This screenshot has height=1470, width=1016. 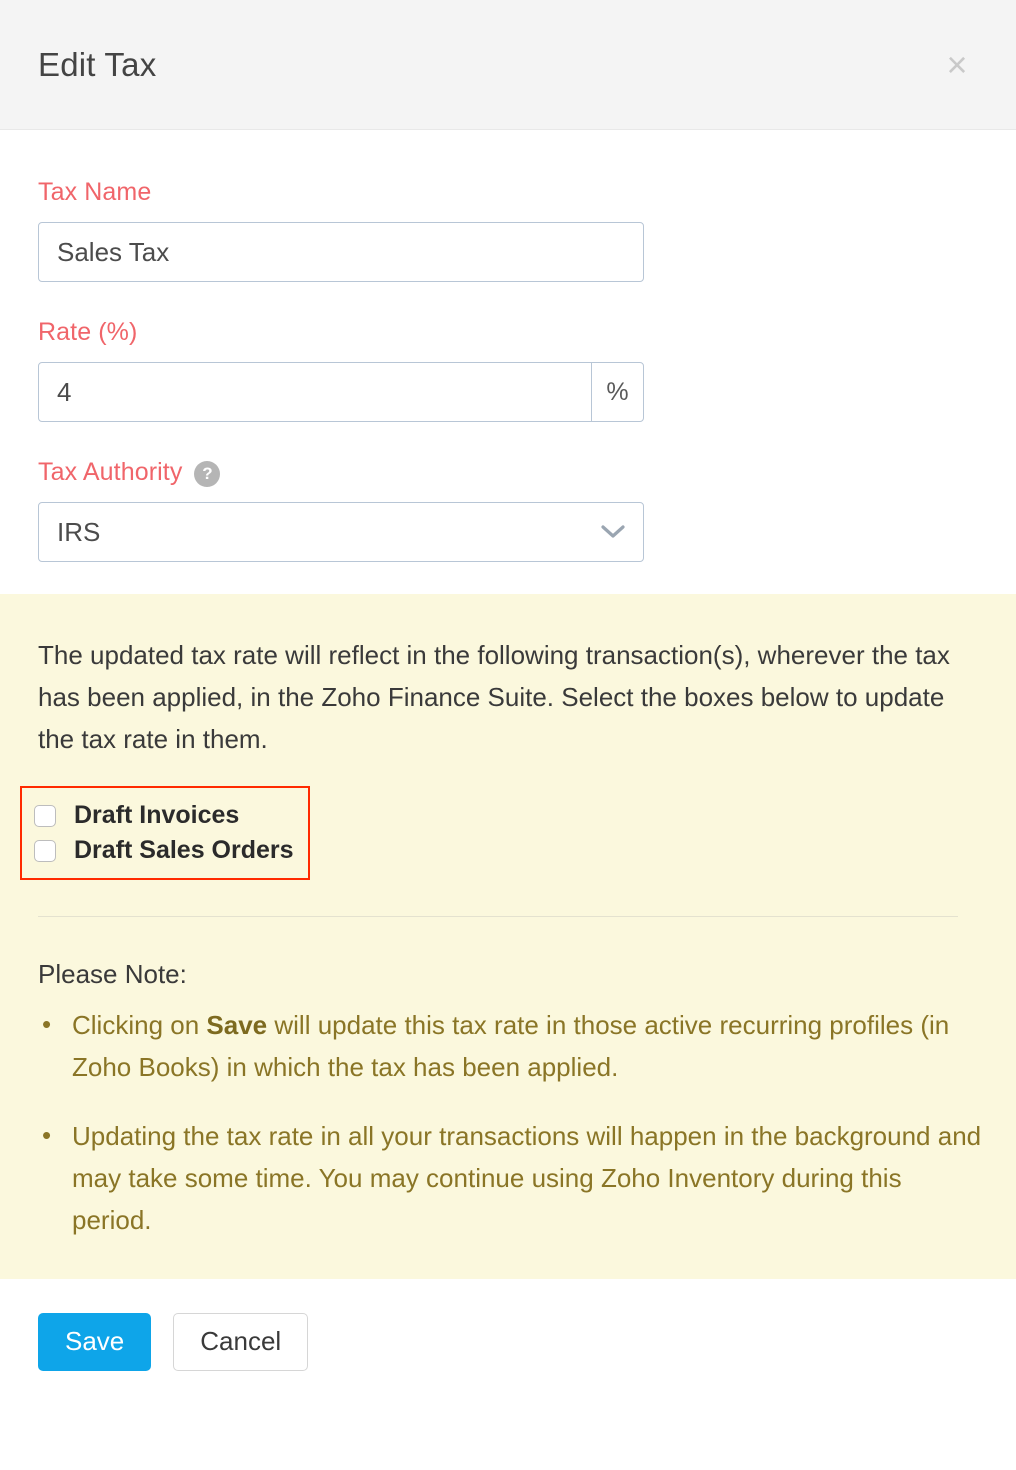 What do you see at coordinates (508, 1374) in the screenshot?
I see `dialog-footer: Save Cancel` at bounding box center [508, 1374].